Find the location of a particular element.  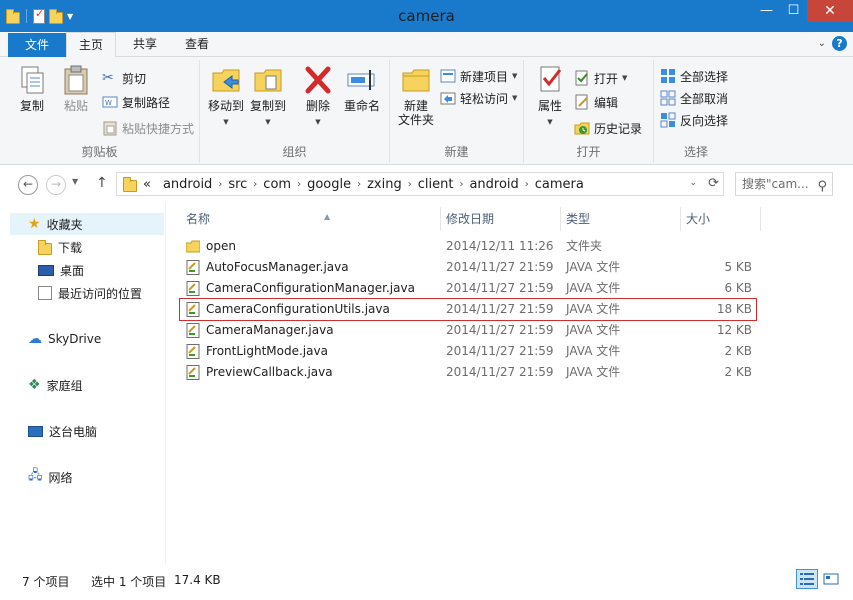

nav-item-label: 家庭组 is located at coordinates (64, 385).